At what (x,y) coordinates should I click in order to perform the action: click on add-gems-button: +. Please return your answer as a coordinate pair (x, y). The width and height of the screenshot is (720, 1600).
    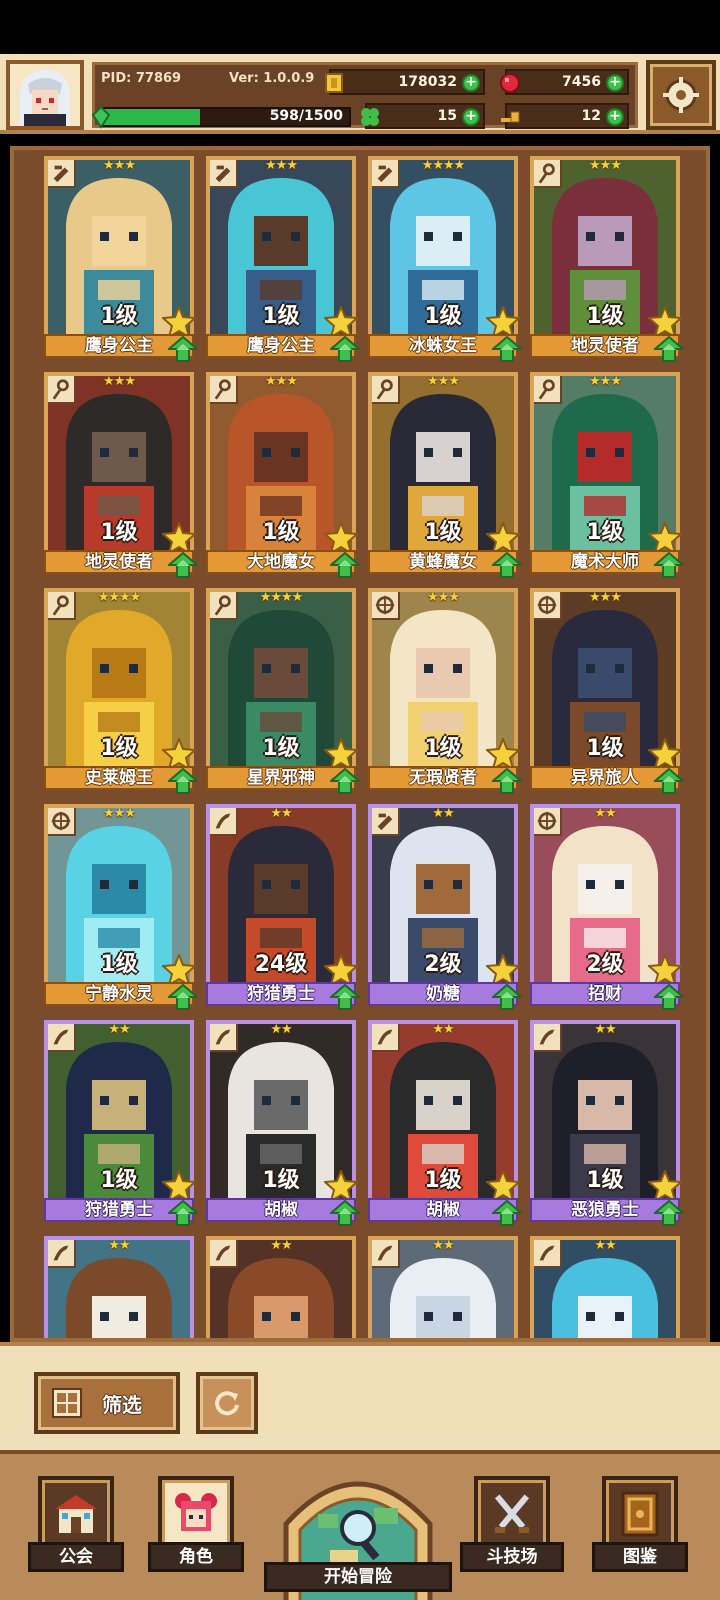
    Looking at the image, I should click on (615, 83).